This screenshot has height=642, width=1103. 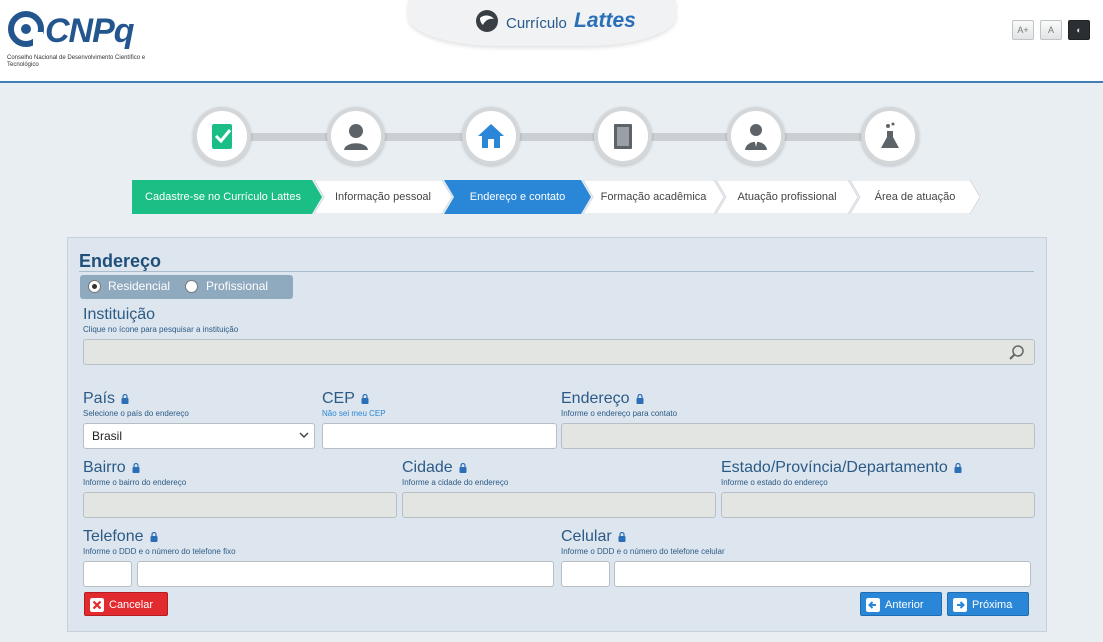 I want to click on arrow-right-icon, so click(x=960, y=605).